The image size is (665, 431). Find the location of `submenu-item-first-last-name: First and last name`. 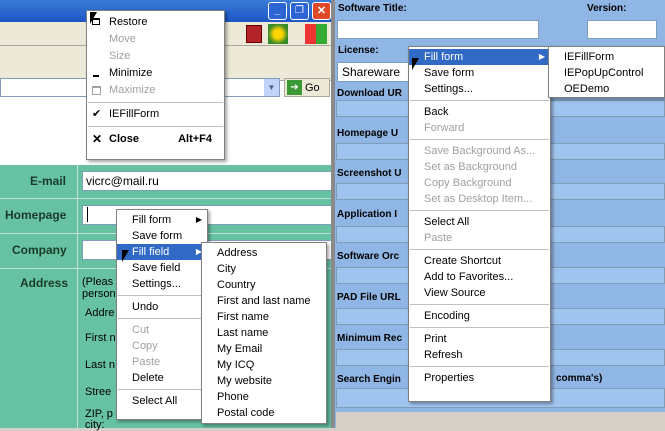

submenu-item-first-last-name: First and last name is located at coordinates (264, 301).